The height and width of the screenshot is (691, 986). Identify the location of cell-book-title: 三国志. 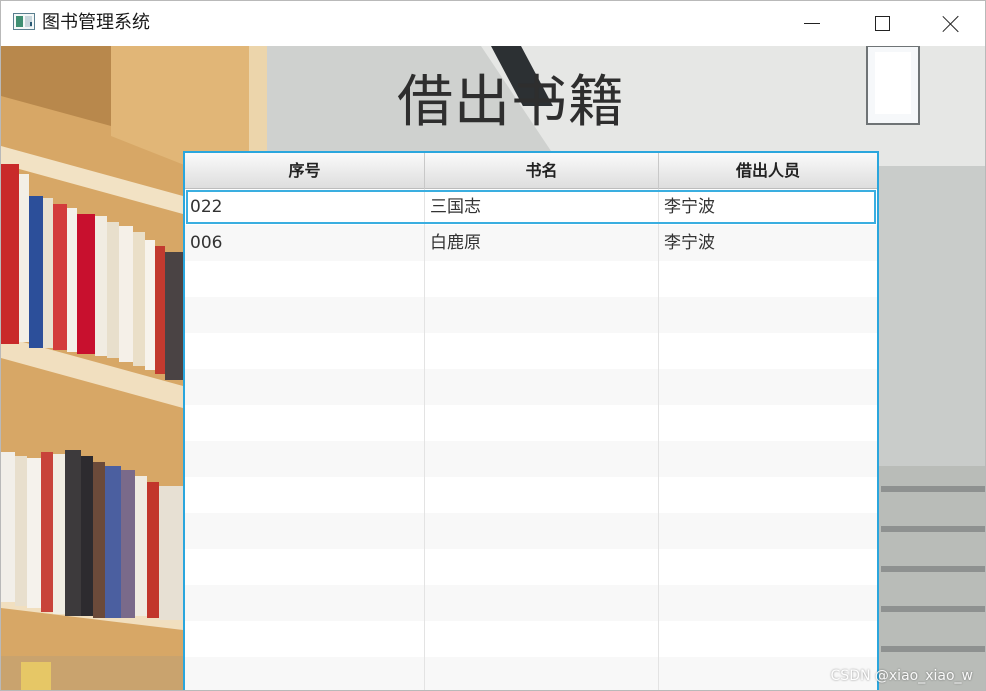
(542, 207).